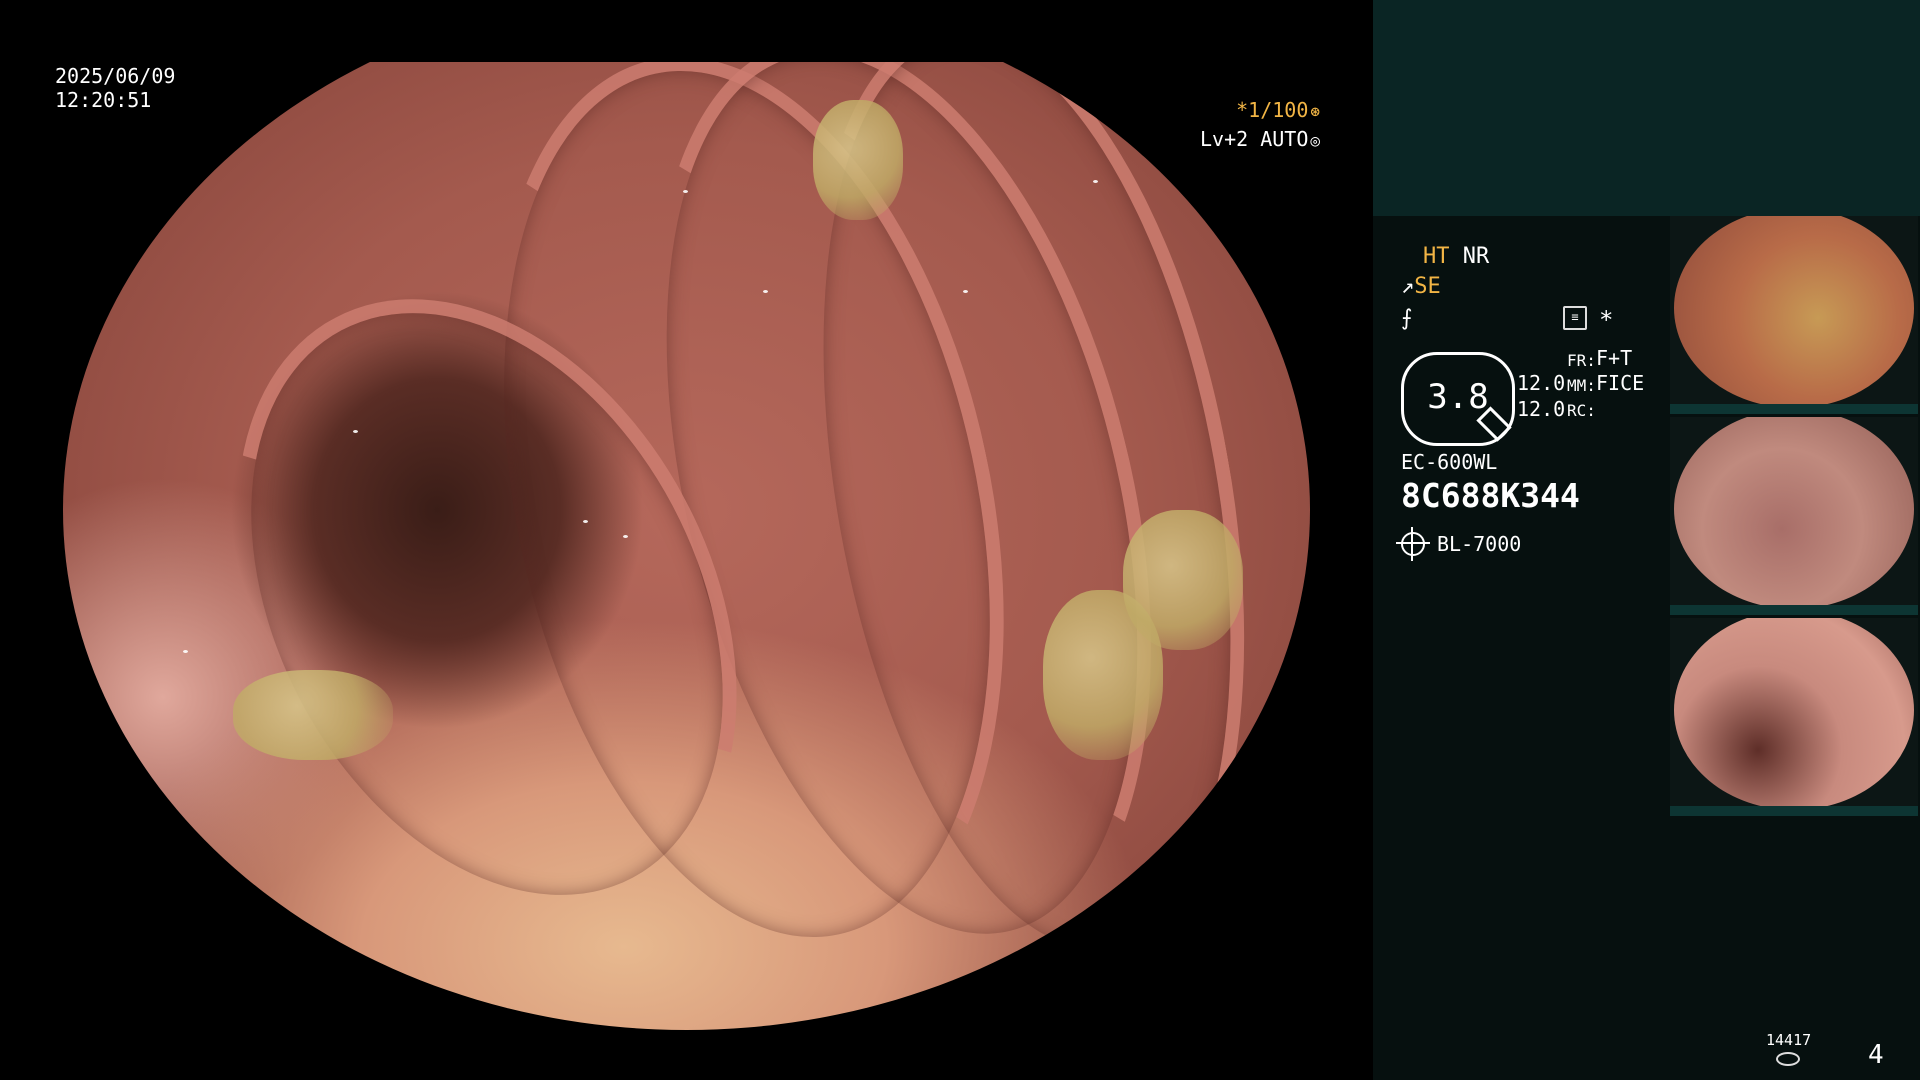  Describe the element at coordinates (1476, 256) in the screenshot. I see `nr-label: NR` at that location.